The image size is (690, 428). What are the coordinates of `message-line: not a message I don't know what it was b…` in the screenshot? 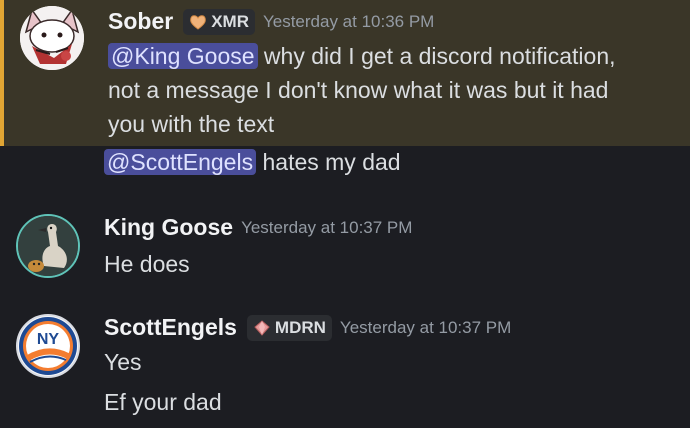 It's located at (358, 90).